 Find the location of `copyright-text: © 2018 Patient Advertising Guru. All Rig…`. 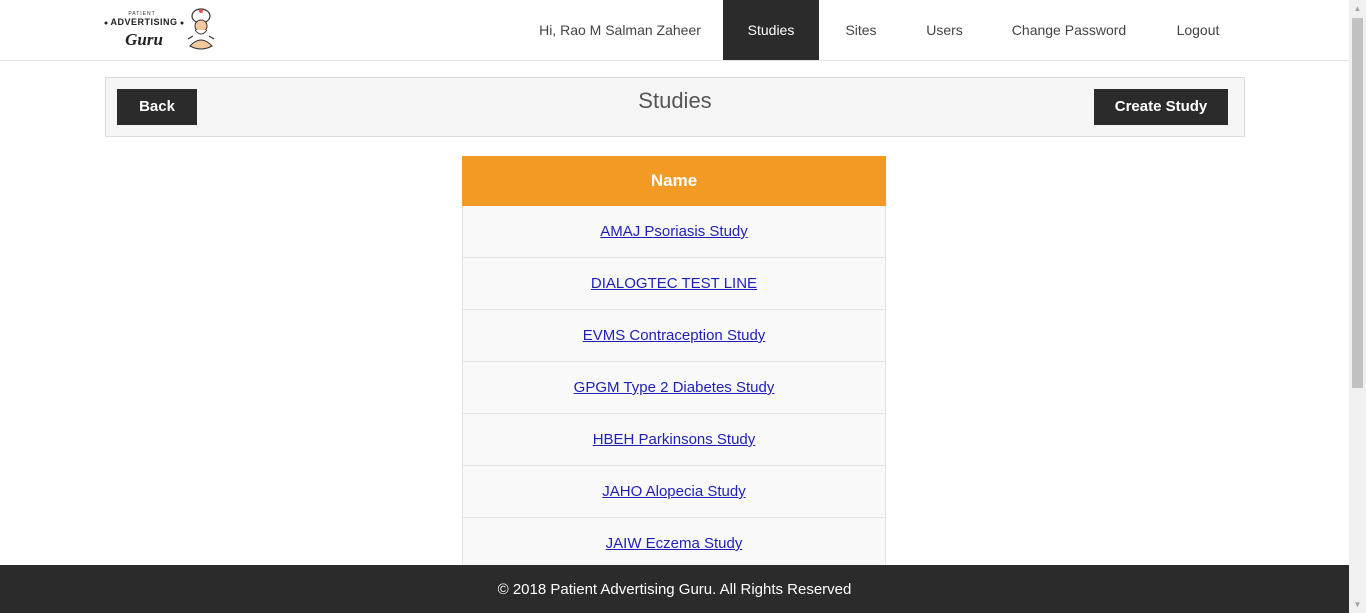

copyright-text: © 2018 Patient Advertising Guru. All Rig… is located at coordinates (674, 589).